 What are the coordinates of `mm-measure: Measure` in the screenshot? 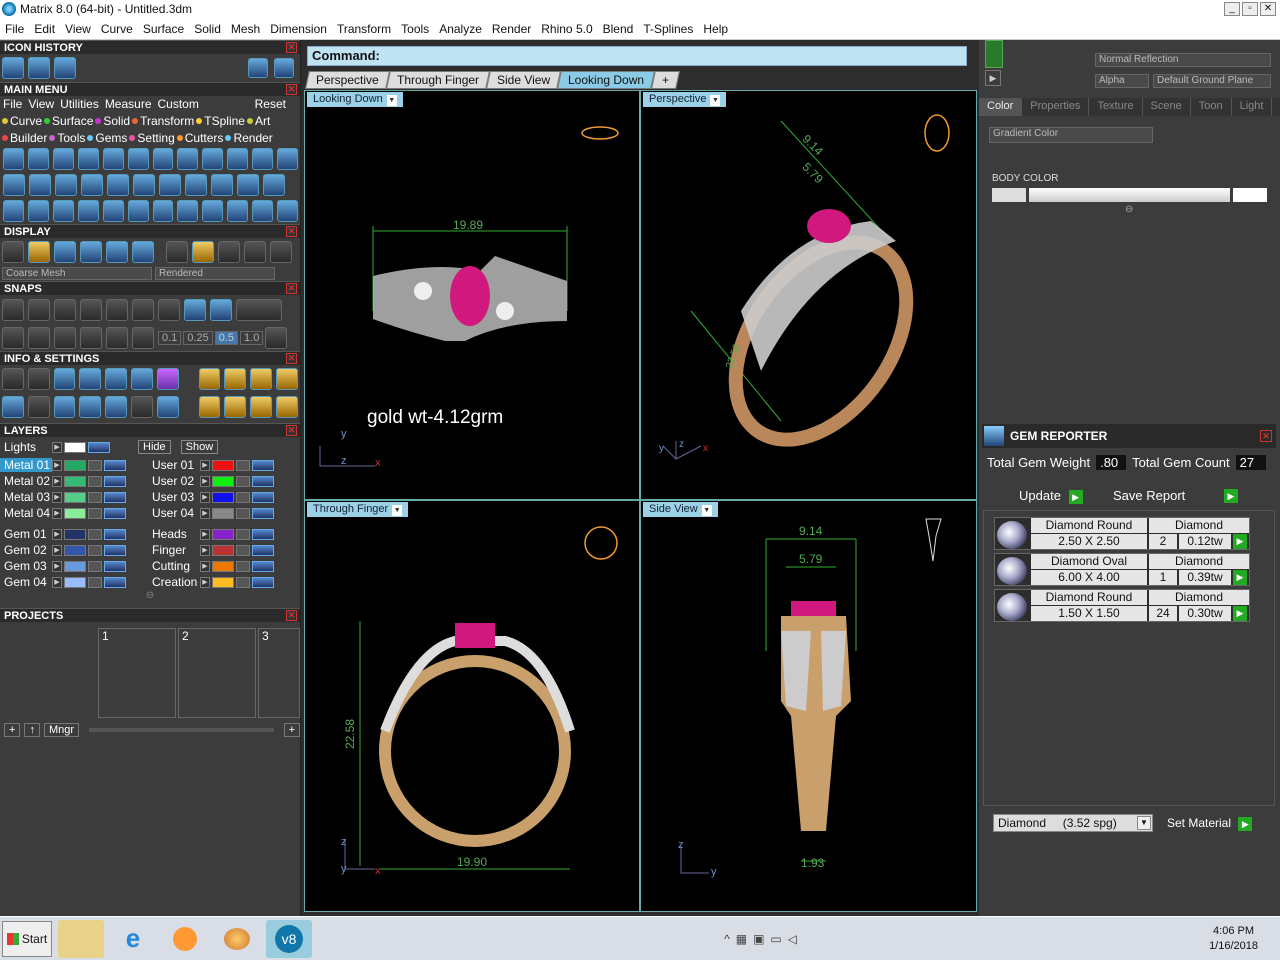 It's located at (128, 104).